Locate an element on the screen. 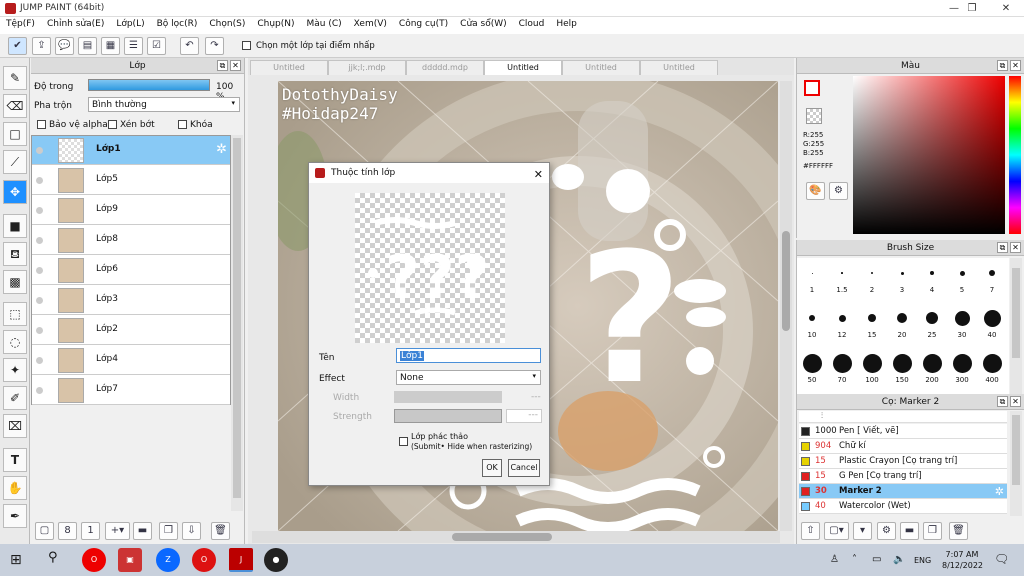 This screenshot has height=576, width=1024. layer-row: Lớp9 is located at coordinates (131, 210).